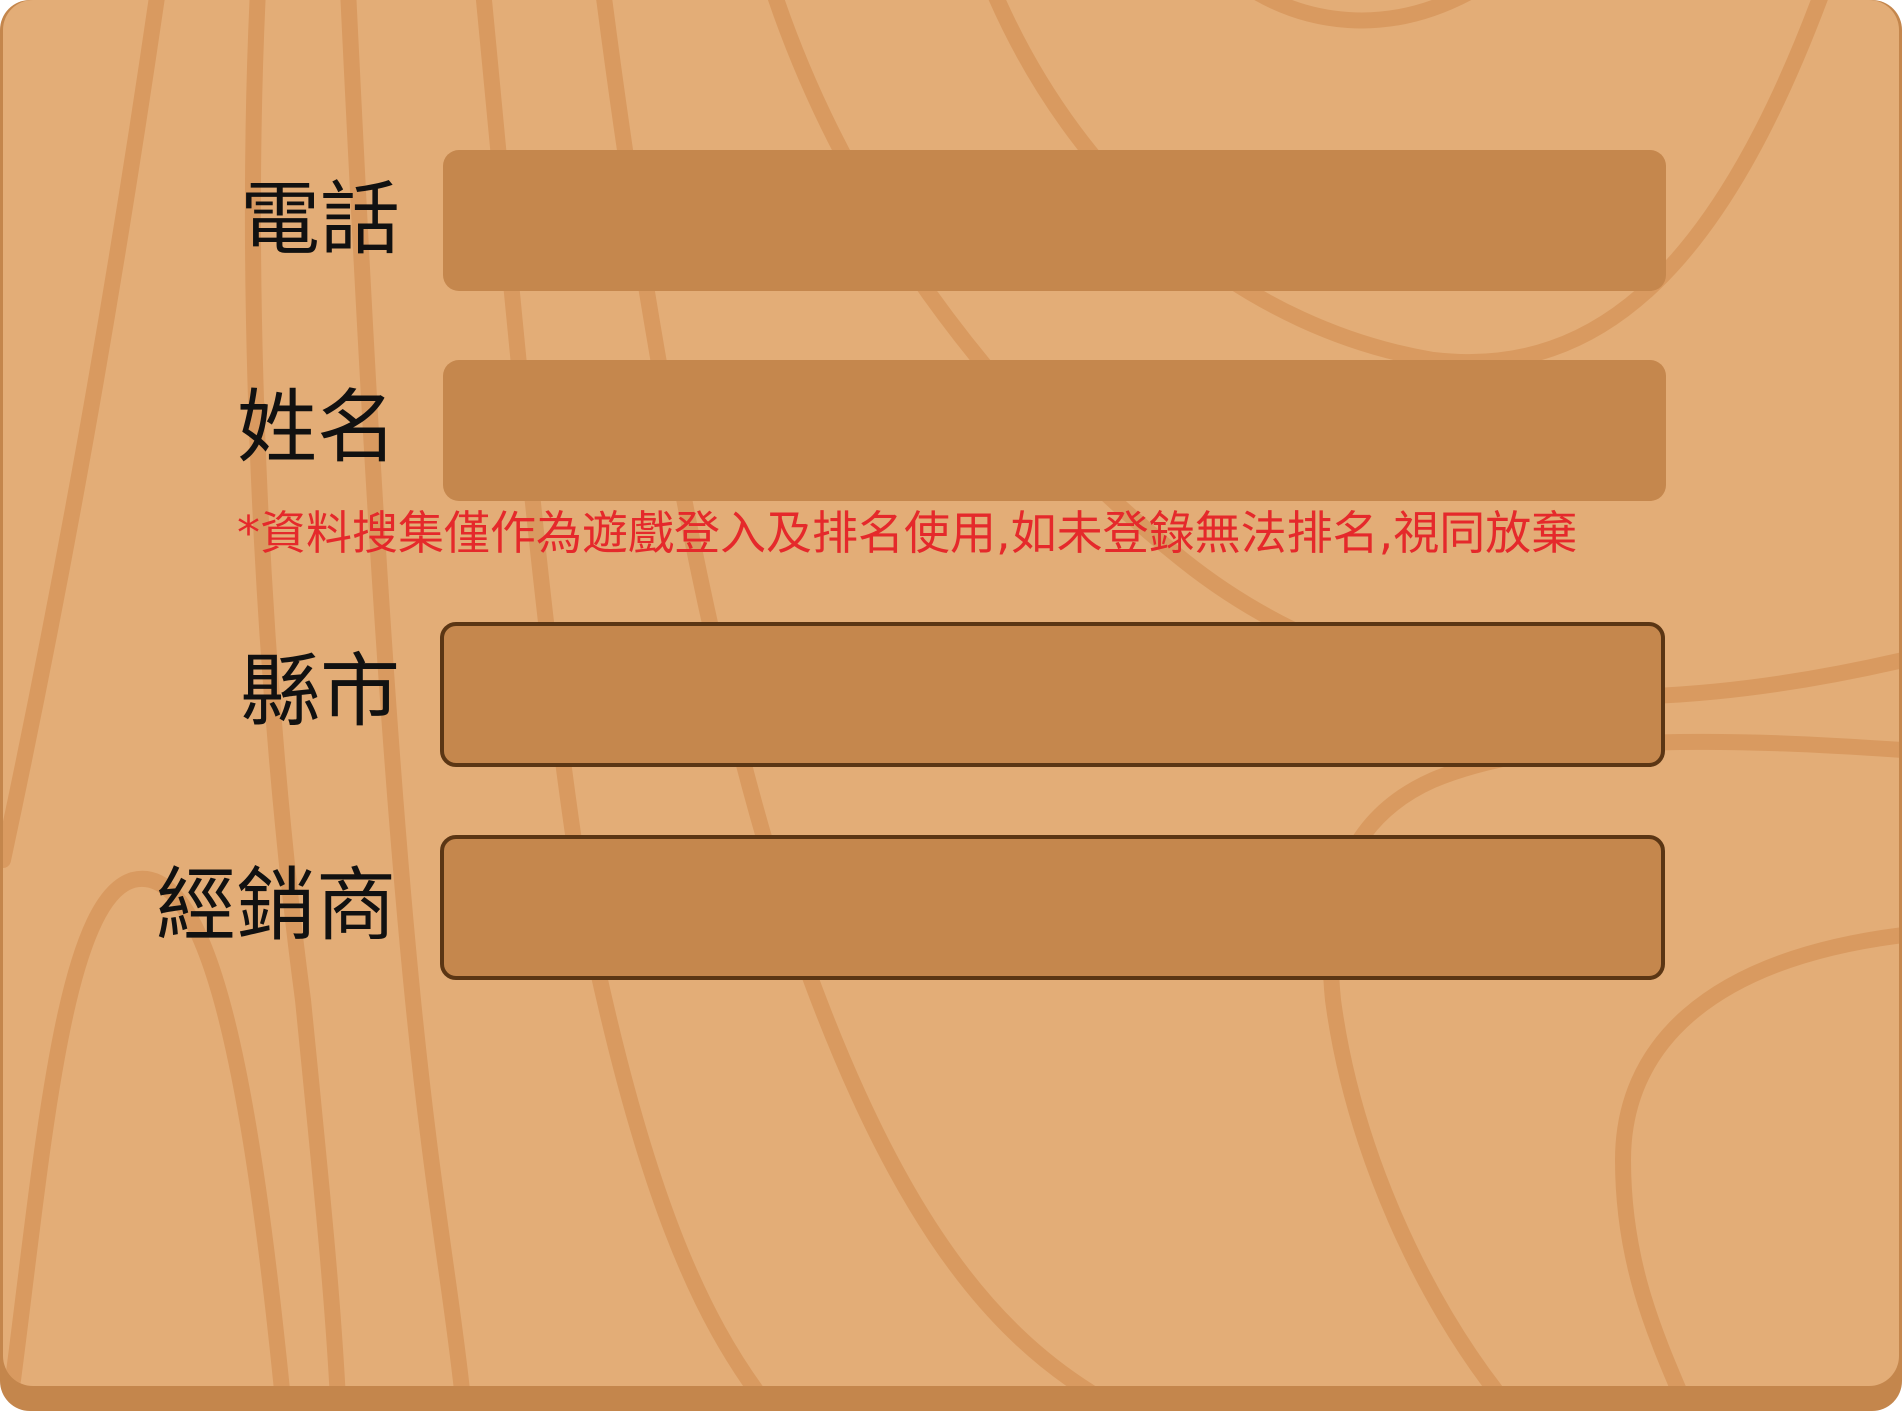  I want to click on city-label: 縣市, so click(320, 691).